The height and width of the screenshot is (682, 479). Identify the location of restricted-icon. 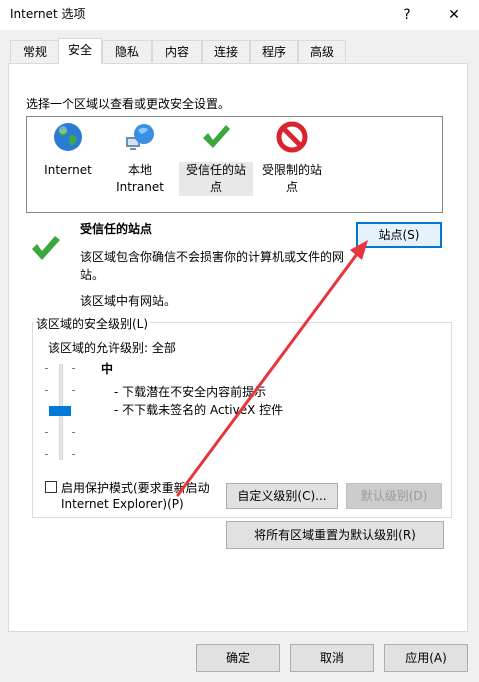
(292, 137).